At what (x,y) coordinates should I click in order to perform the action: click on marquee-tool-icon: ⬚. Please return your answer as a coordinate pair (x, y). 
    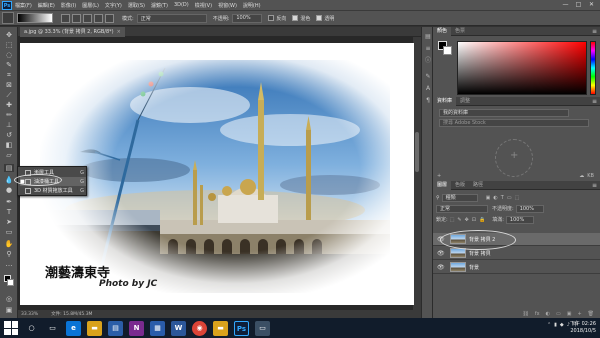
    Looking at the image, I should click on (9, 45).